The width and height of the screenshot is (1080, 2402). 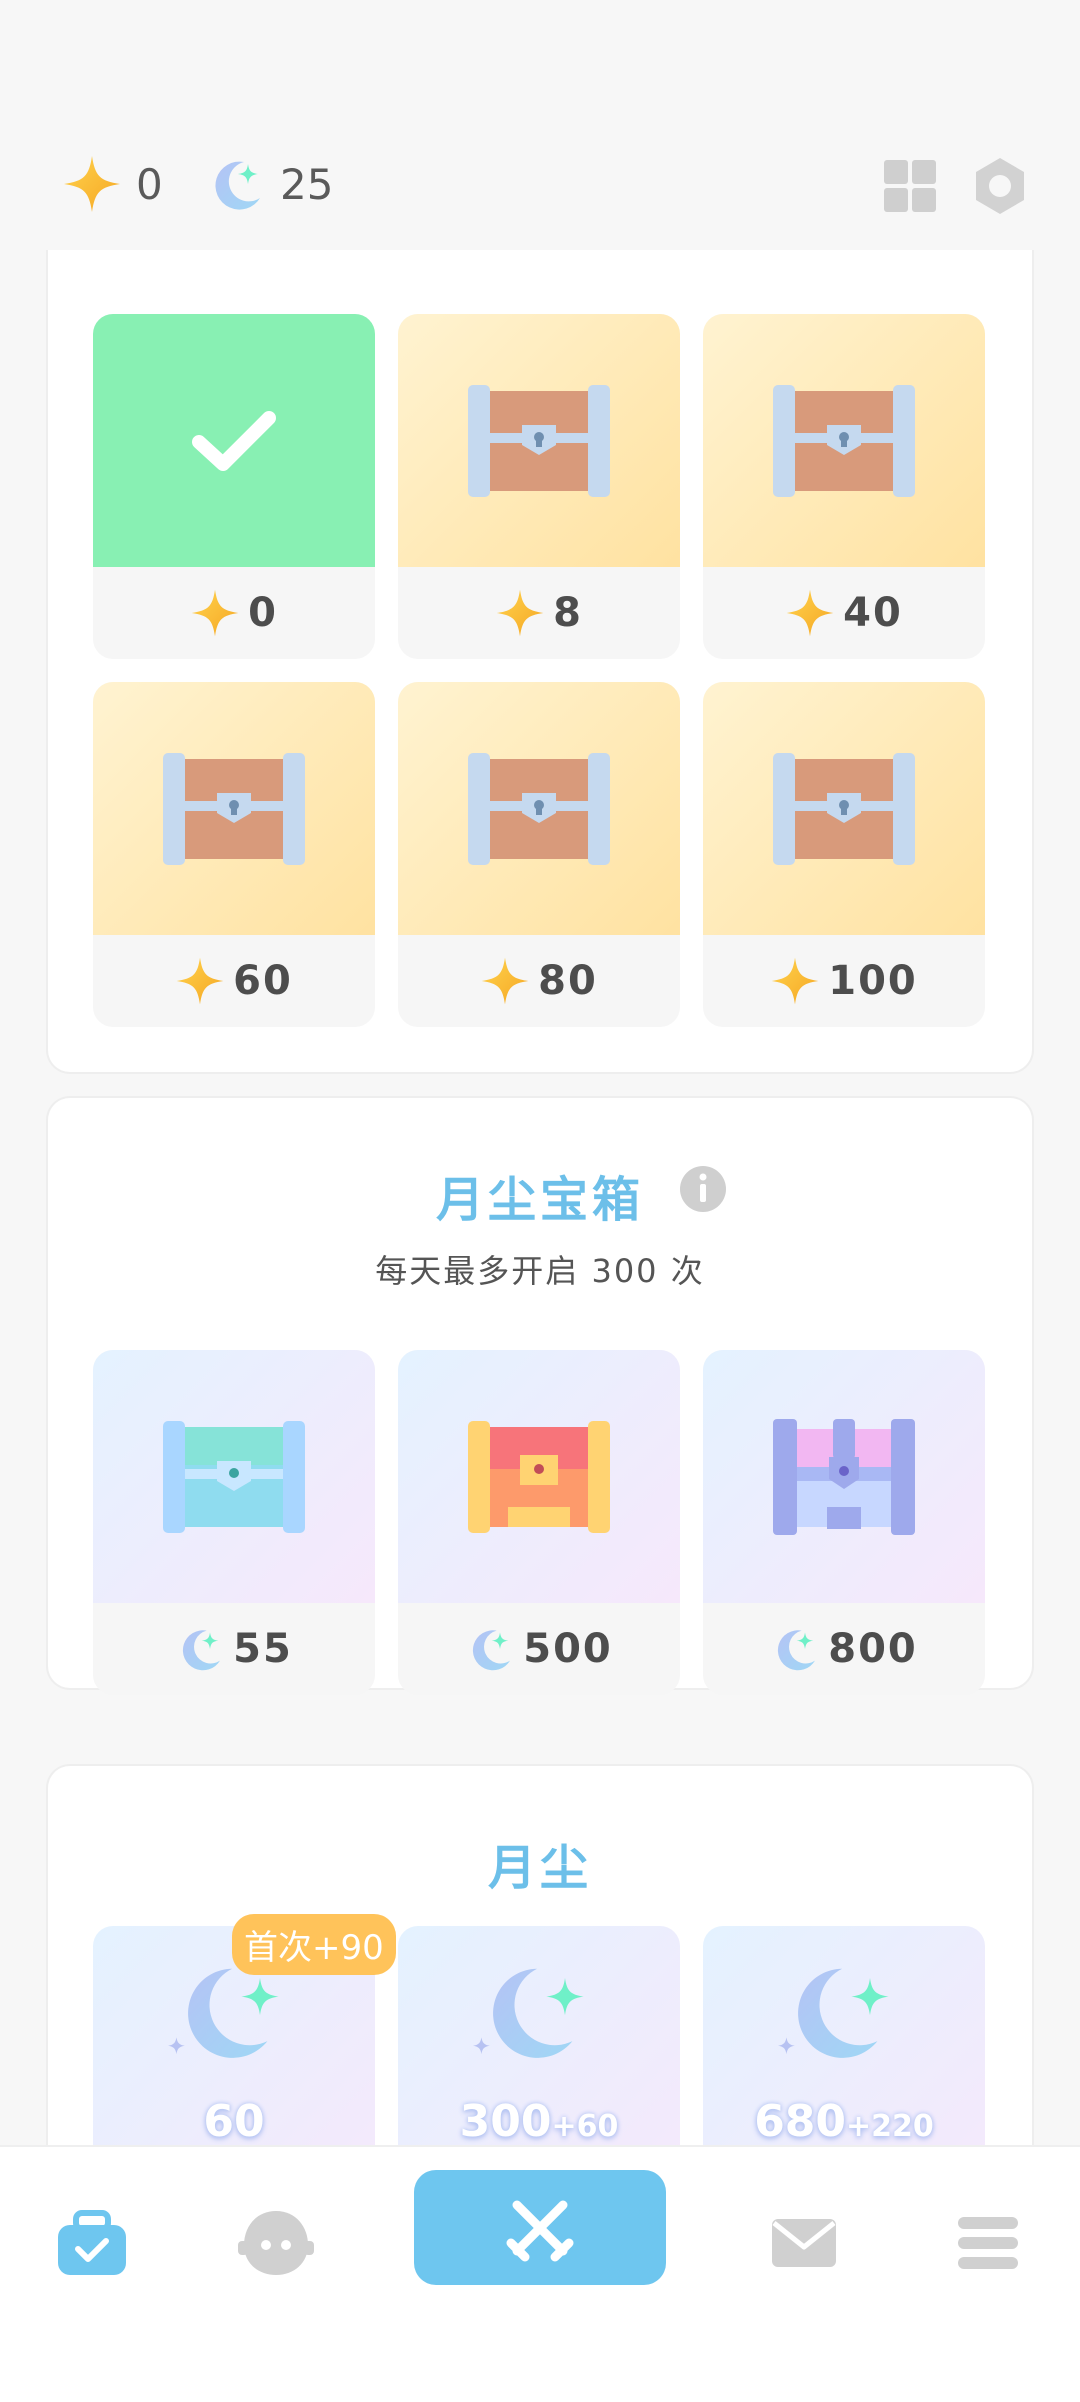 I want to click on moondust-shop-card: 月尘 60 首次+90 300+60 680+220, so click(x=540, y=1955).